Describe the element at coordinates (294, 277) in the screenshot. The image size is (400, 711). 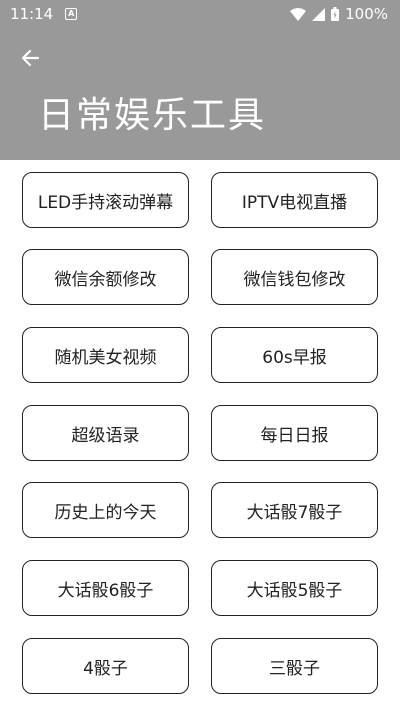
I see `wechat-wallet-edit-button: 微信钱包修改` at that location.